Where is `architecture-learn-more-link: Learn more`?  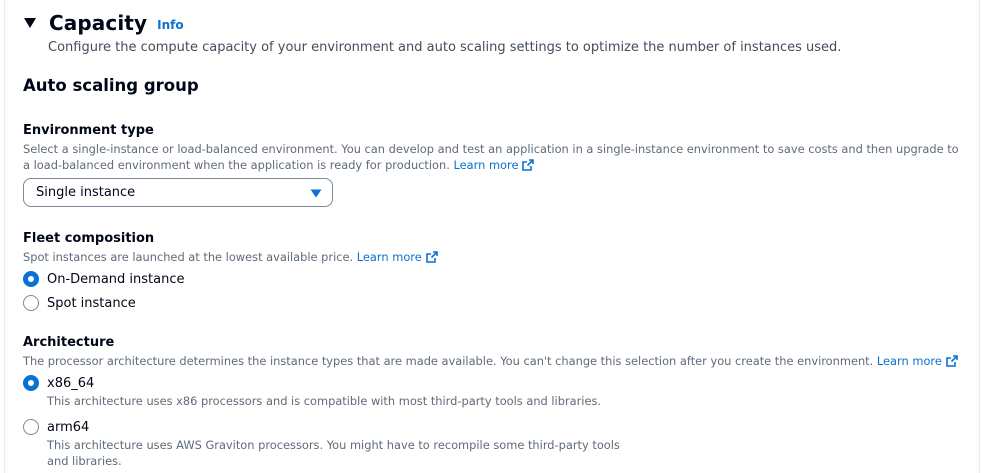 architecture-learn-more-link: Learn more is located at coordinates (909, 361).